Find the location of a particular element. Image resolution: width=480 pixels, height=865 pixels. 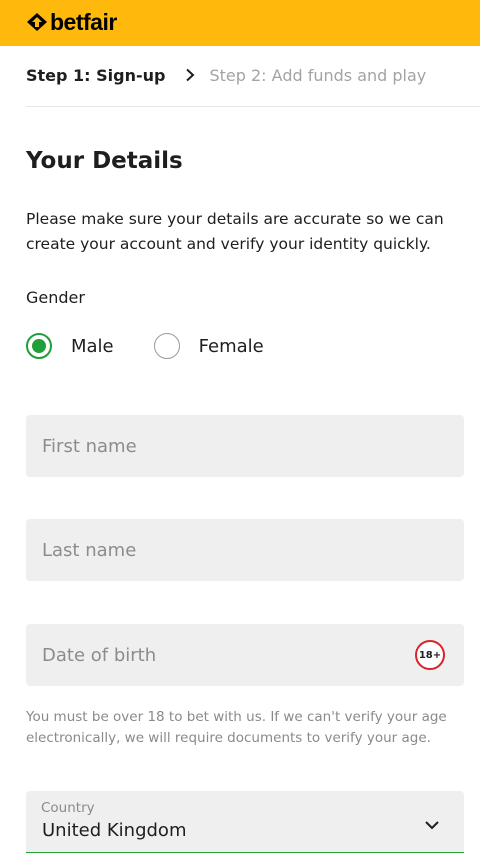

country-value: United Kingdom is located at coordinates (114, 830).